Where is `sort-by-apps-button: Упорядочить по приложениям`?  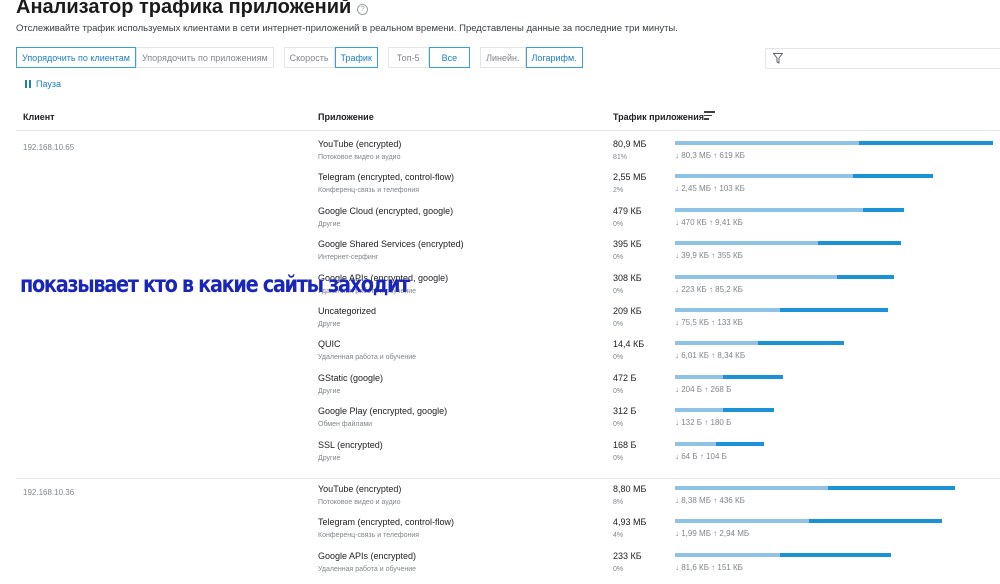
sort-by-apps-button: Упорядочить по приложениям is located at coordinates (204, 57).